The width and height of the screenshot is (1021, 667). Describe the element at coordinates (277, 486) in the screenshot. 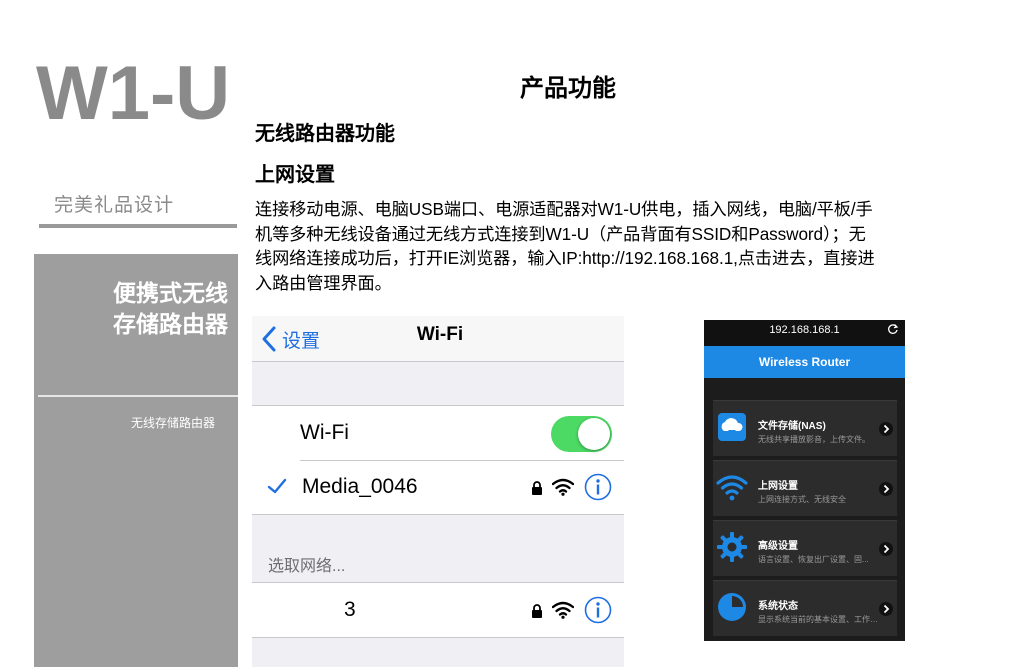

I see `checkmark-icon` at that location.